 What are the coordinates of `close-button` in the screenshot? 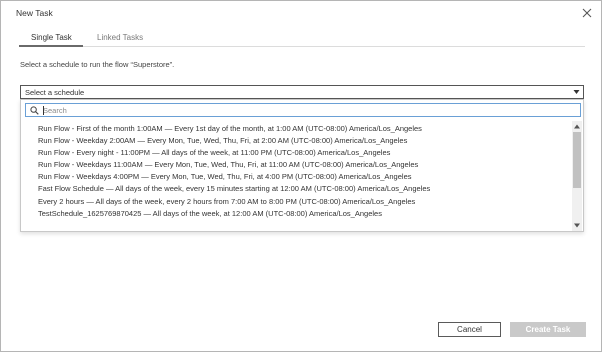 It's located at (587, 13).